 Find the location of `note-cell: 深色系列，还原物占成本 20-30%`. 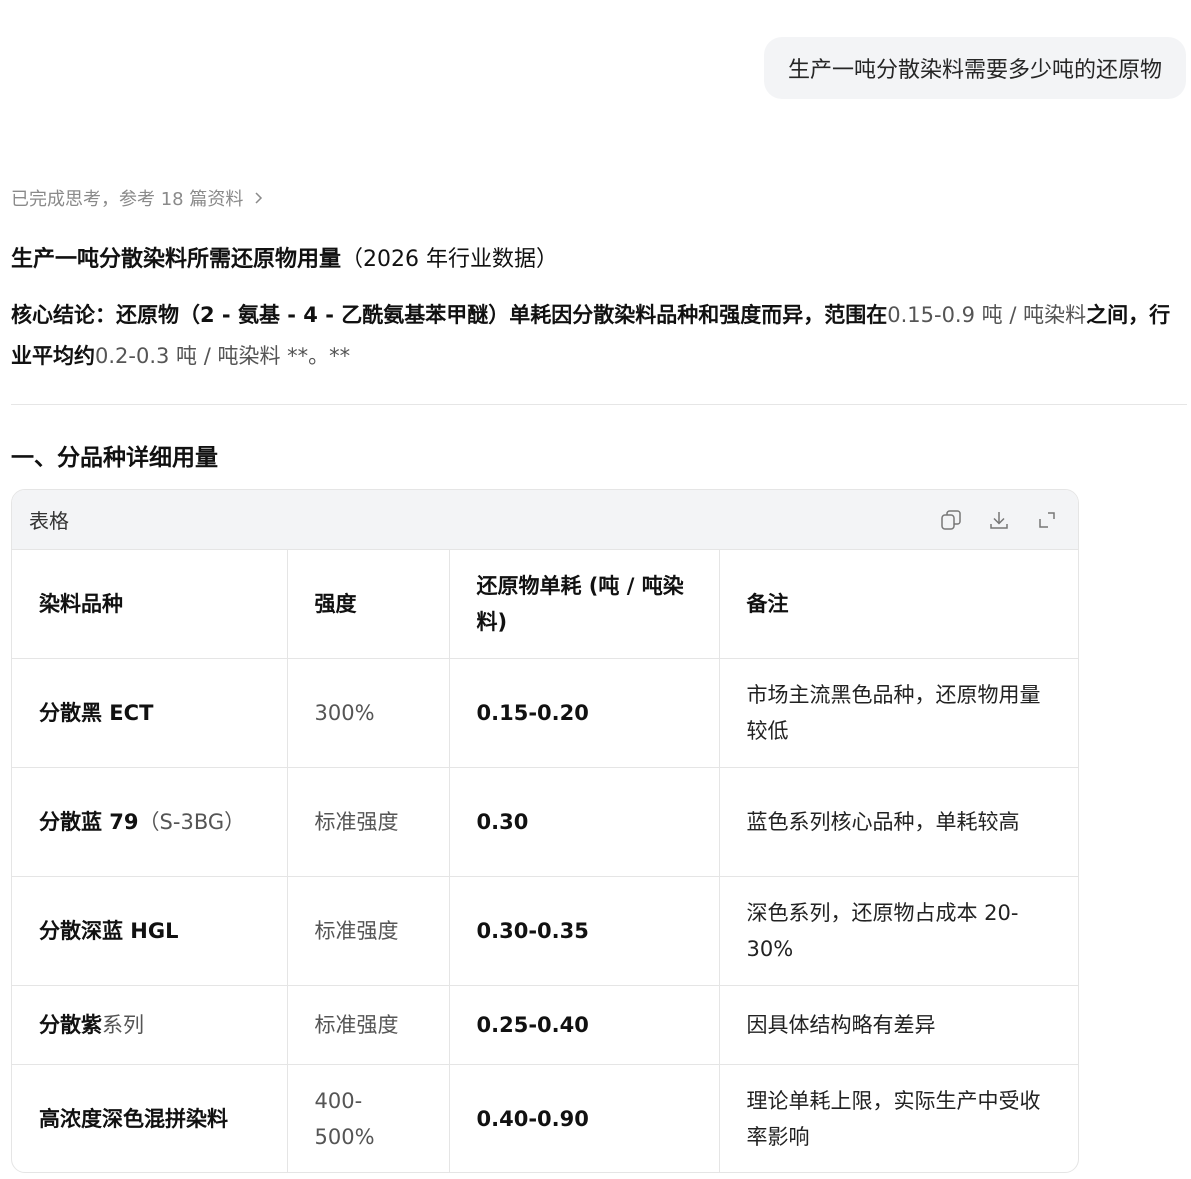

note-cell: 深色系列，还原物占成本 20-30% is located at coordinates (898, 931).